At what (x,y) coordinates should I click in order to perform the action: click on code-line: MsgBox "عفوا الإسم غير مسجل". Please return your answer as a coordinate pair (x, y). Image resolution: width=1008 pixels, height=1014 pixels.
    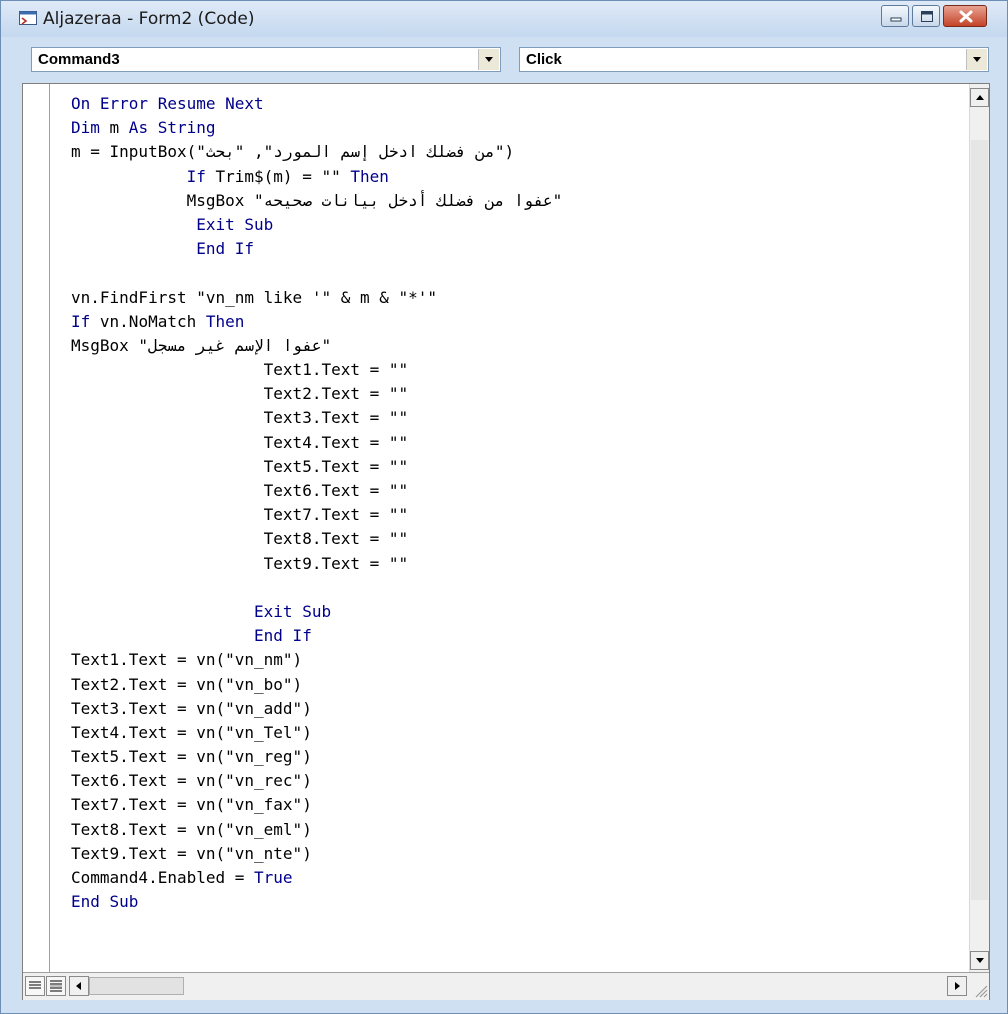
    Looking at the image, I should click on (316, 346).